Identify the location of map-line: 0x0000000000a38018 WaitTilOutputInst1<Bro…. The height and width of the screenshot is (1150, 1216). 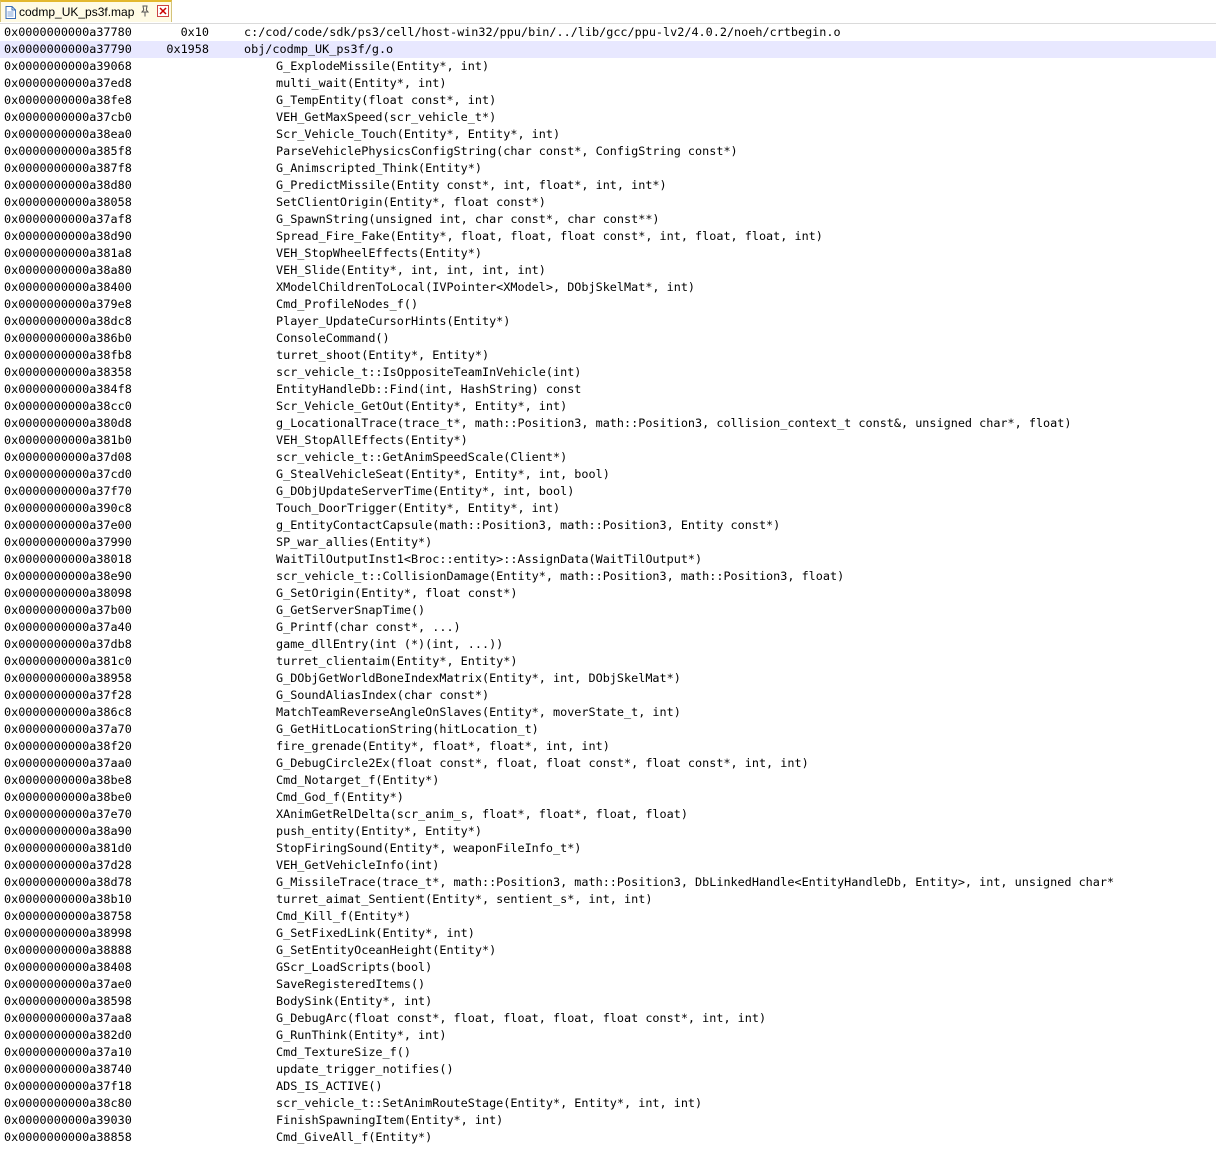
(608, 559).